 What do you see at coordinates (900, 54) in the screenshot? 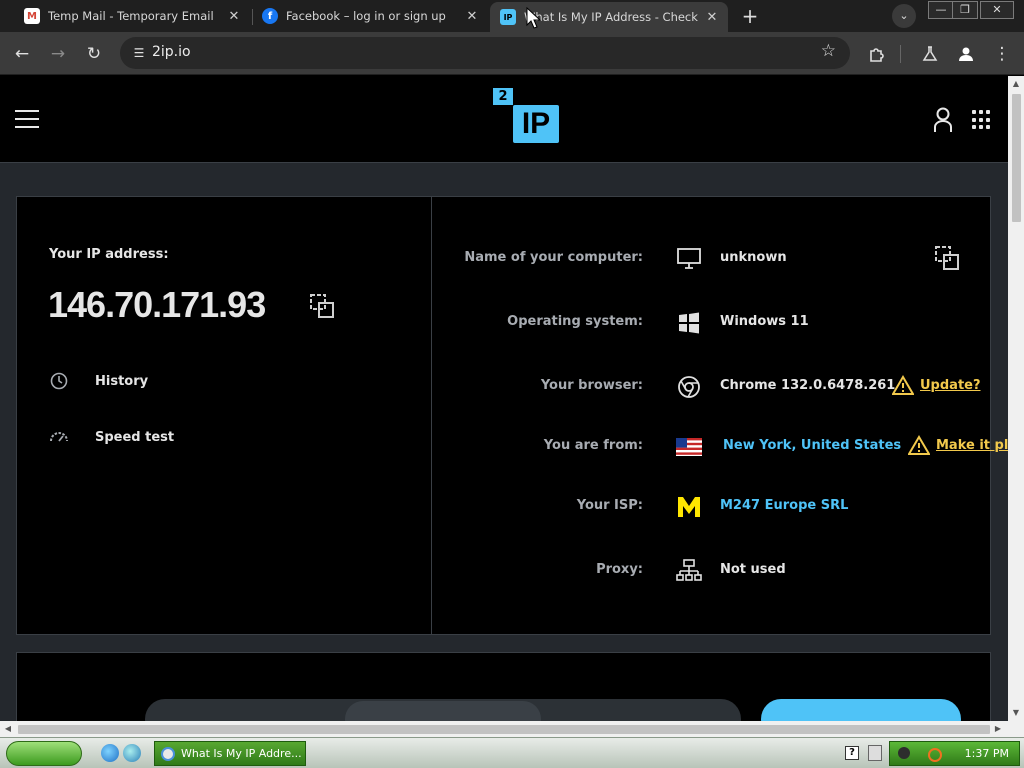
I see `toolbar-divider` at bounding box center [900, 54].